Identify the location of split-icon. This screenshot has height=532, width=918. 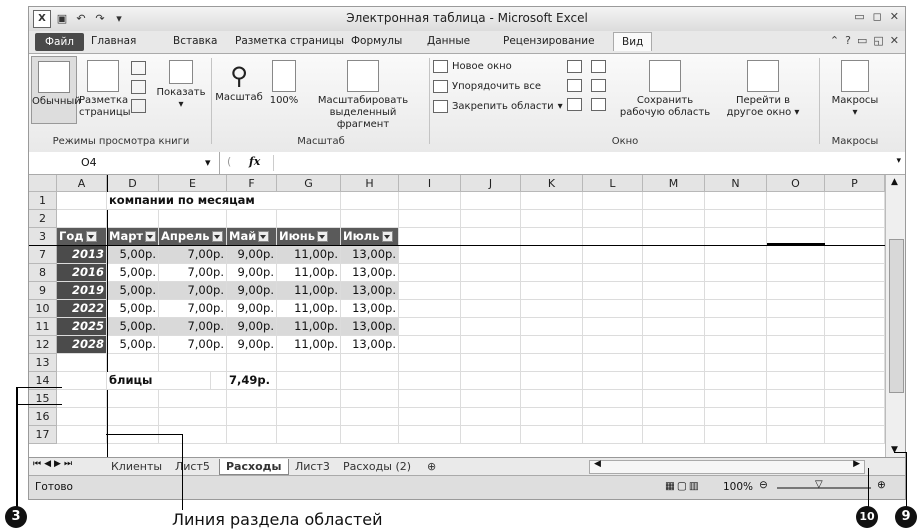
(574, 66).